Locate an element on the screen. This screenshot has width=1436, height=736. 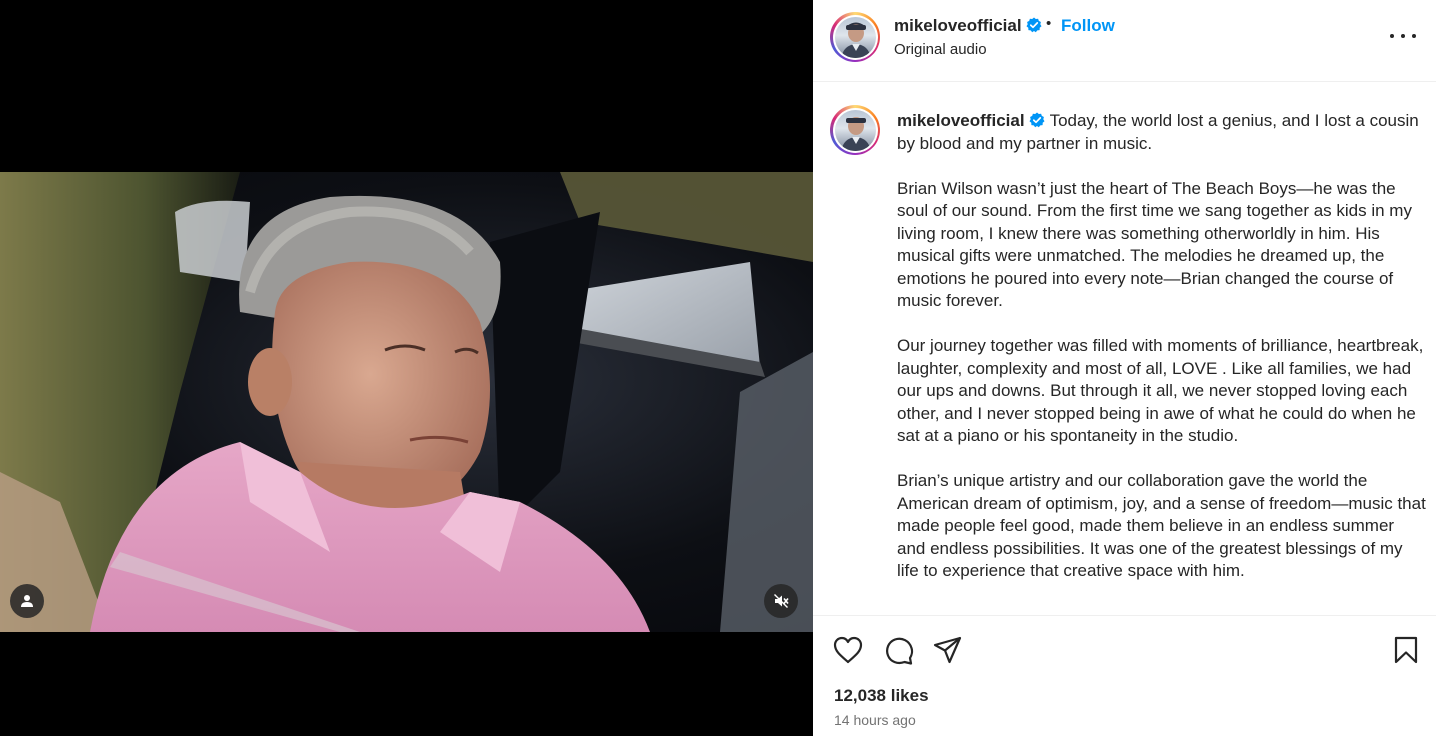
like-button is located at coordinates (848, 650).